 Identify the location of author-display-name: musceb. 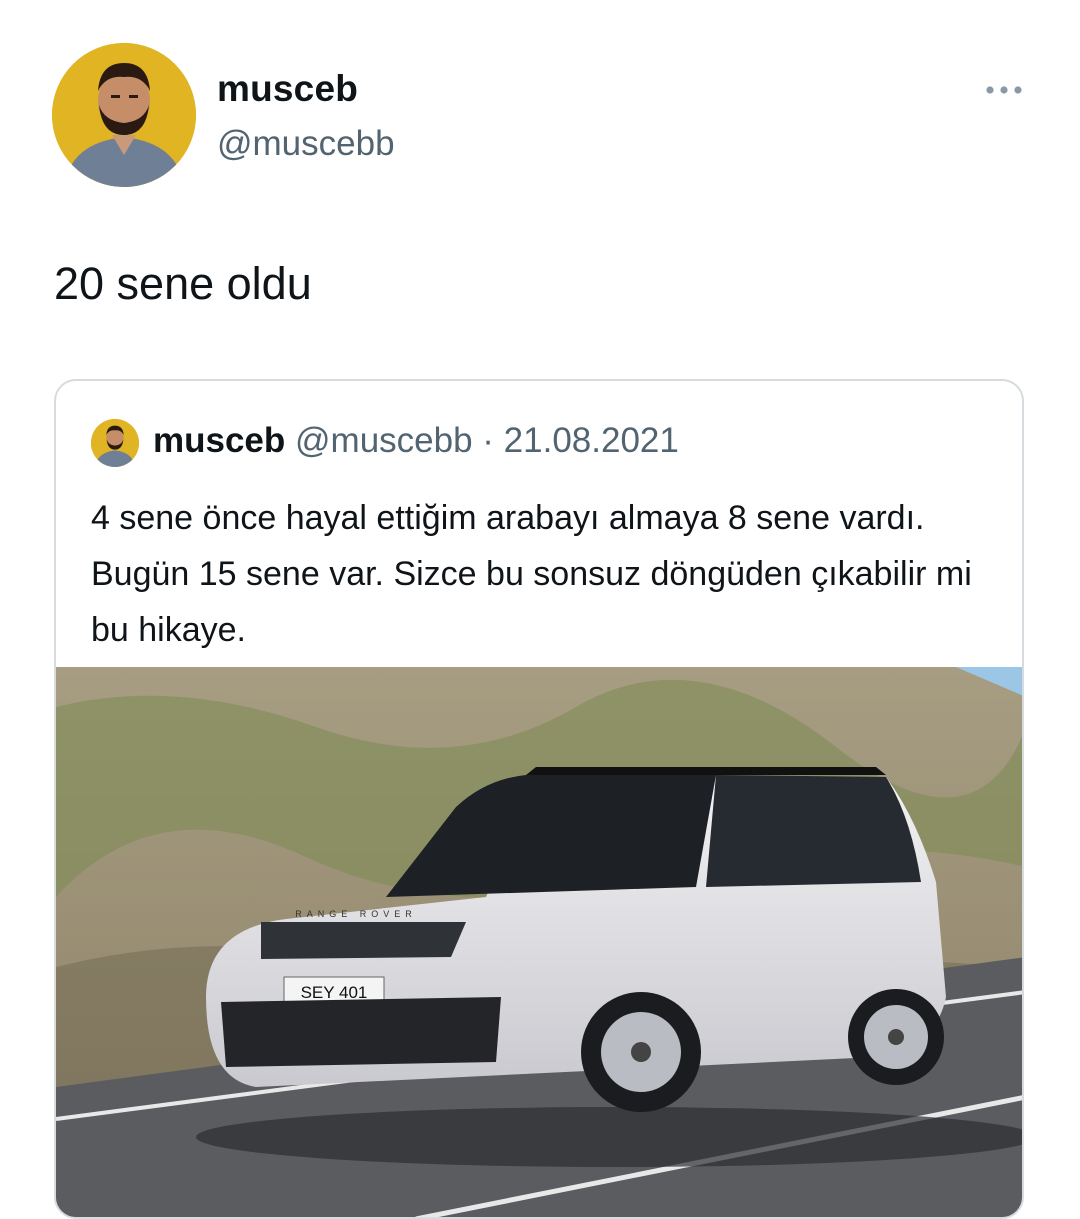
(287, 89).